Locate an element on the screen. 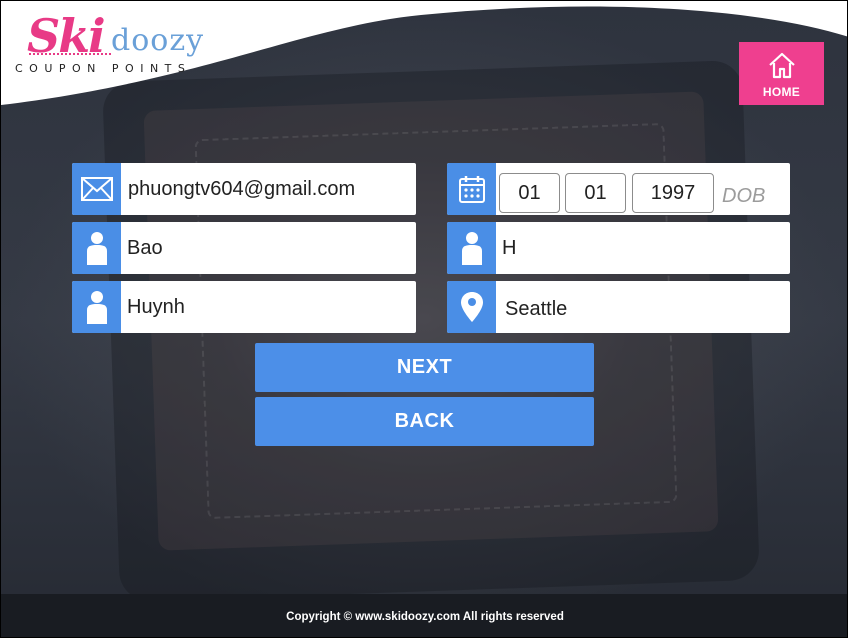  dob-year-input: 1997 is located at coordinates (673, 193).